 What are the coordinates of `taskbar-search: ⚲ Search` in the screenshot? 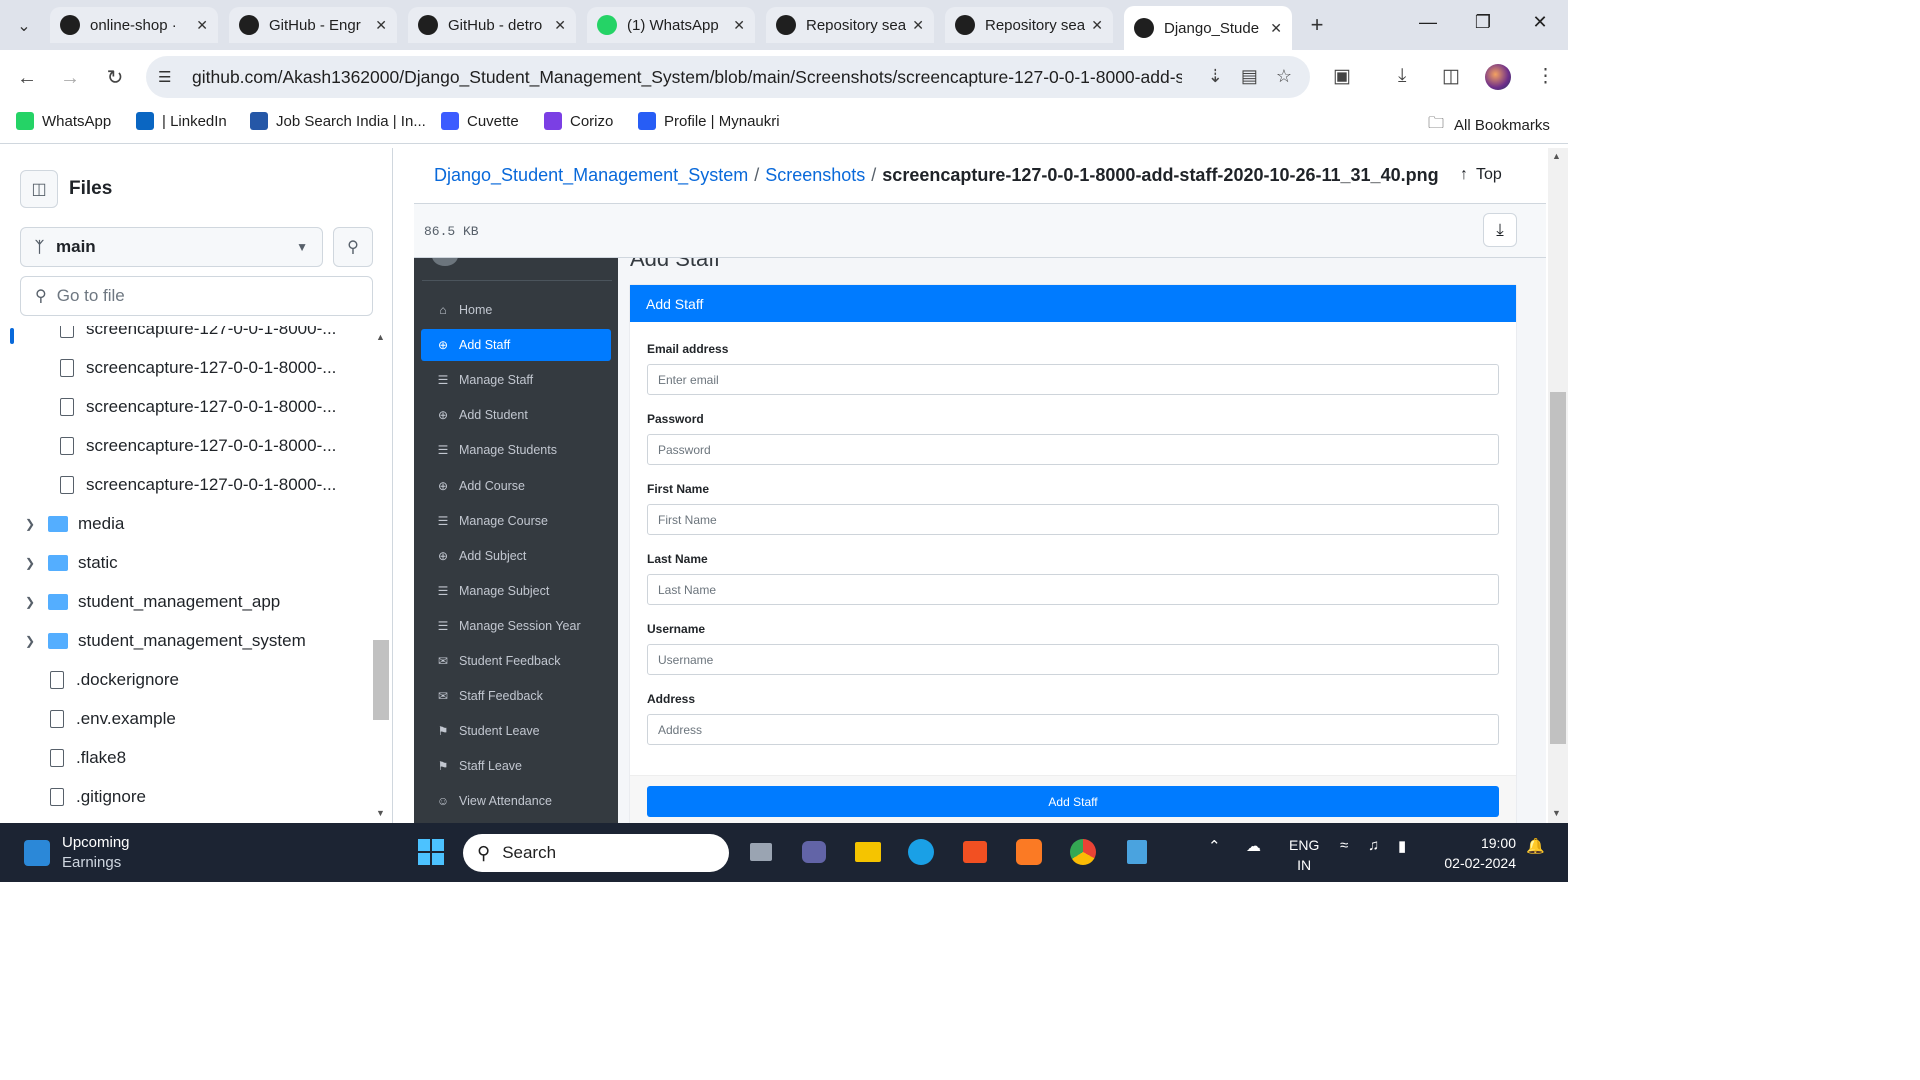 It's located at (596, 853).